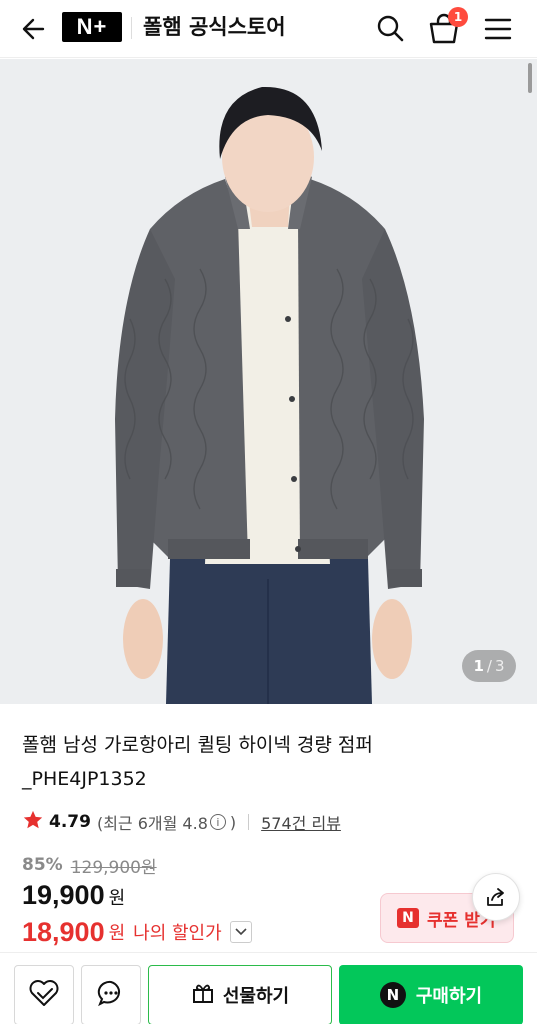 The width and height of the screenshot is (537, 1024). I want to click on gift-button: 선물하기, so click(240, 994).